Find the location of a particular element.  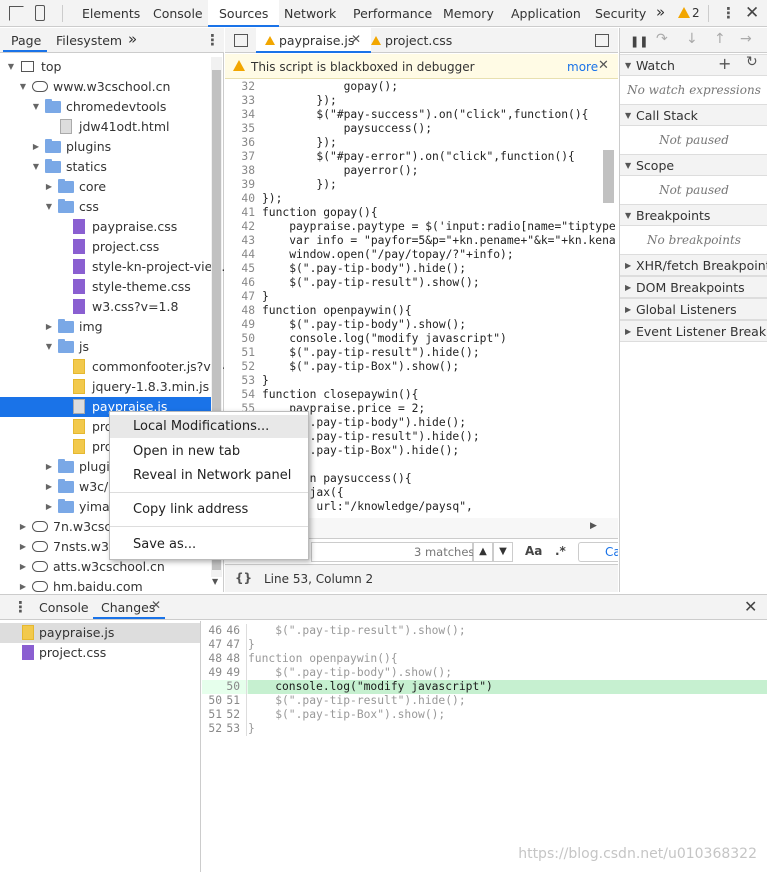

menu-open-in-new-tab: Open in new tab is located at coordinates (209, 451).